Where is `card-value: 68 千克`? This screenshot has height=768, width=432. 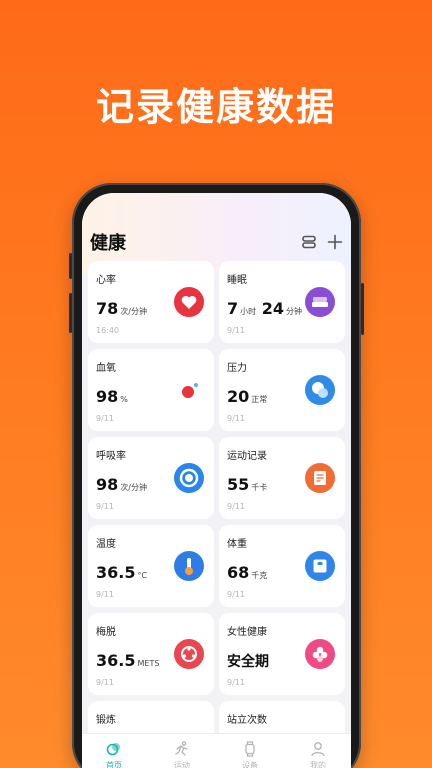 card-value: 68 千克 is located at coordinates (247, 572).